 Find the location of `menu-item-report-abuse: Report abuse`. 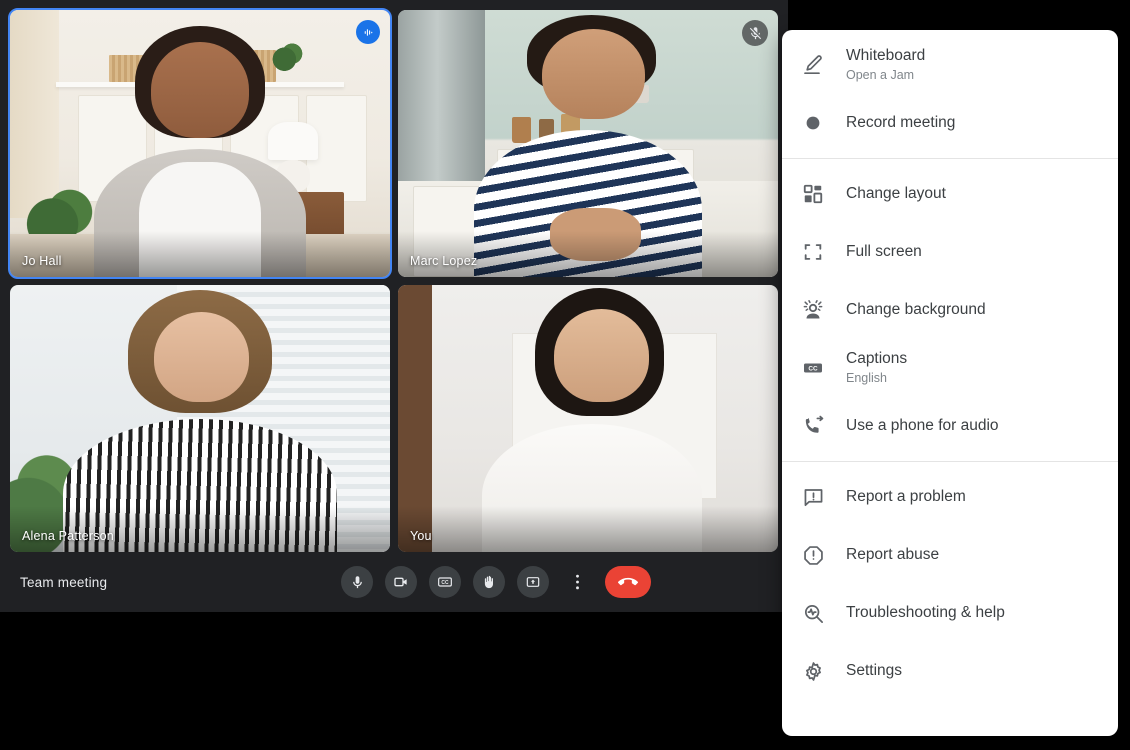

menu-item-report-abuse: Report abuse is located at coordinates (950, 555).